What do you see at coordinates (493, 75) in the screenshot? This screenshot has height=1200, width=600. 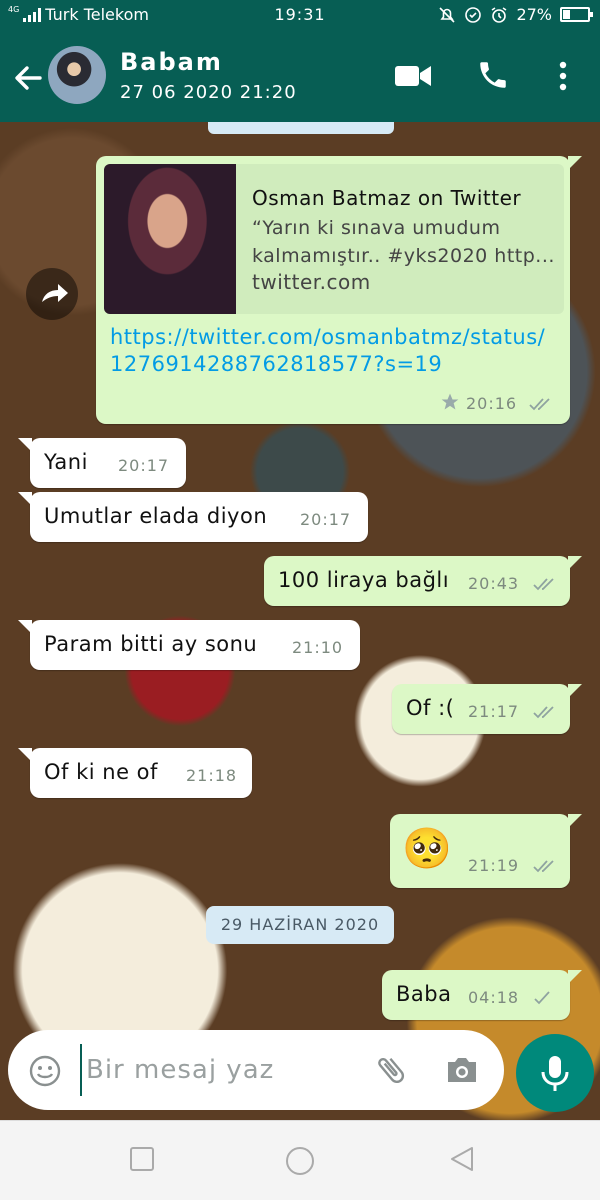 I see `phone-icon` at bounding box center [493, 75].